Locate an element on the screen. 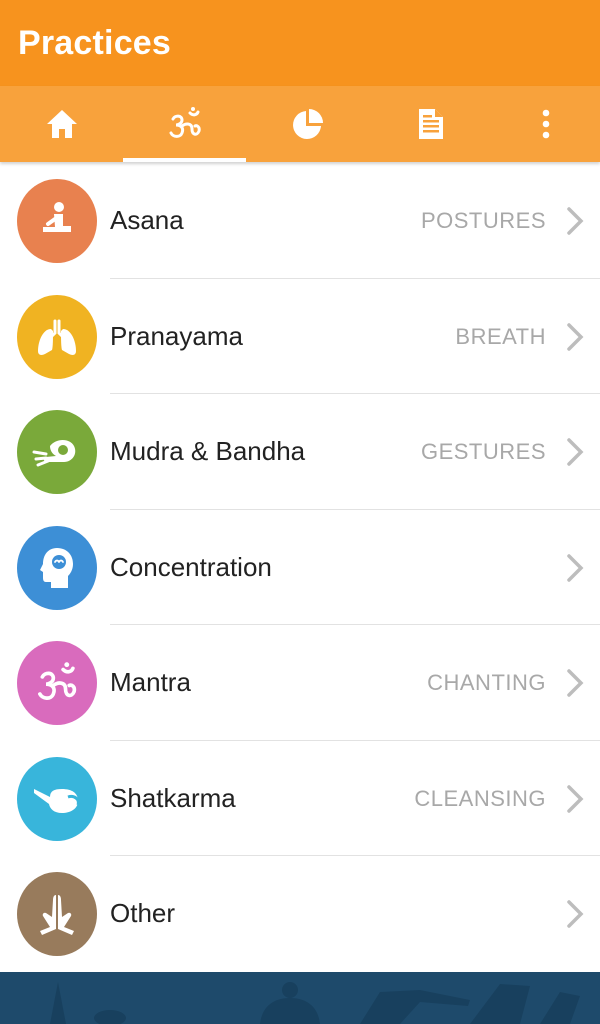 The height and width of the screenshot is (1024, 600). tab-more is located at coordinates (546, 124).